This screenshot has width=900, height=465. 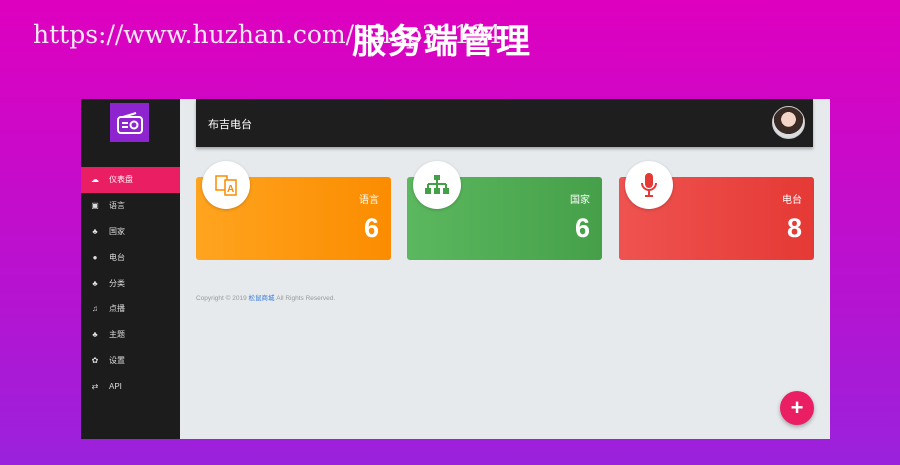 I want to click on sidebar-item-label: 主题, so click(x=117, y=335).